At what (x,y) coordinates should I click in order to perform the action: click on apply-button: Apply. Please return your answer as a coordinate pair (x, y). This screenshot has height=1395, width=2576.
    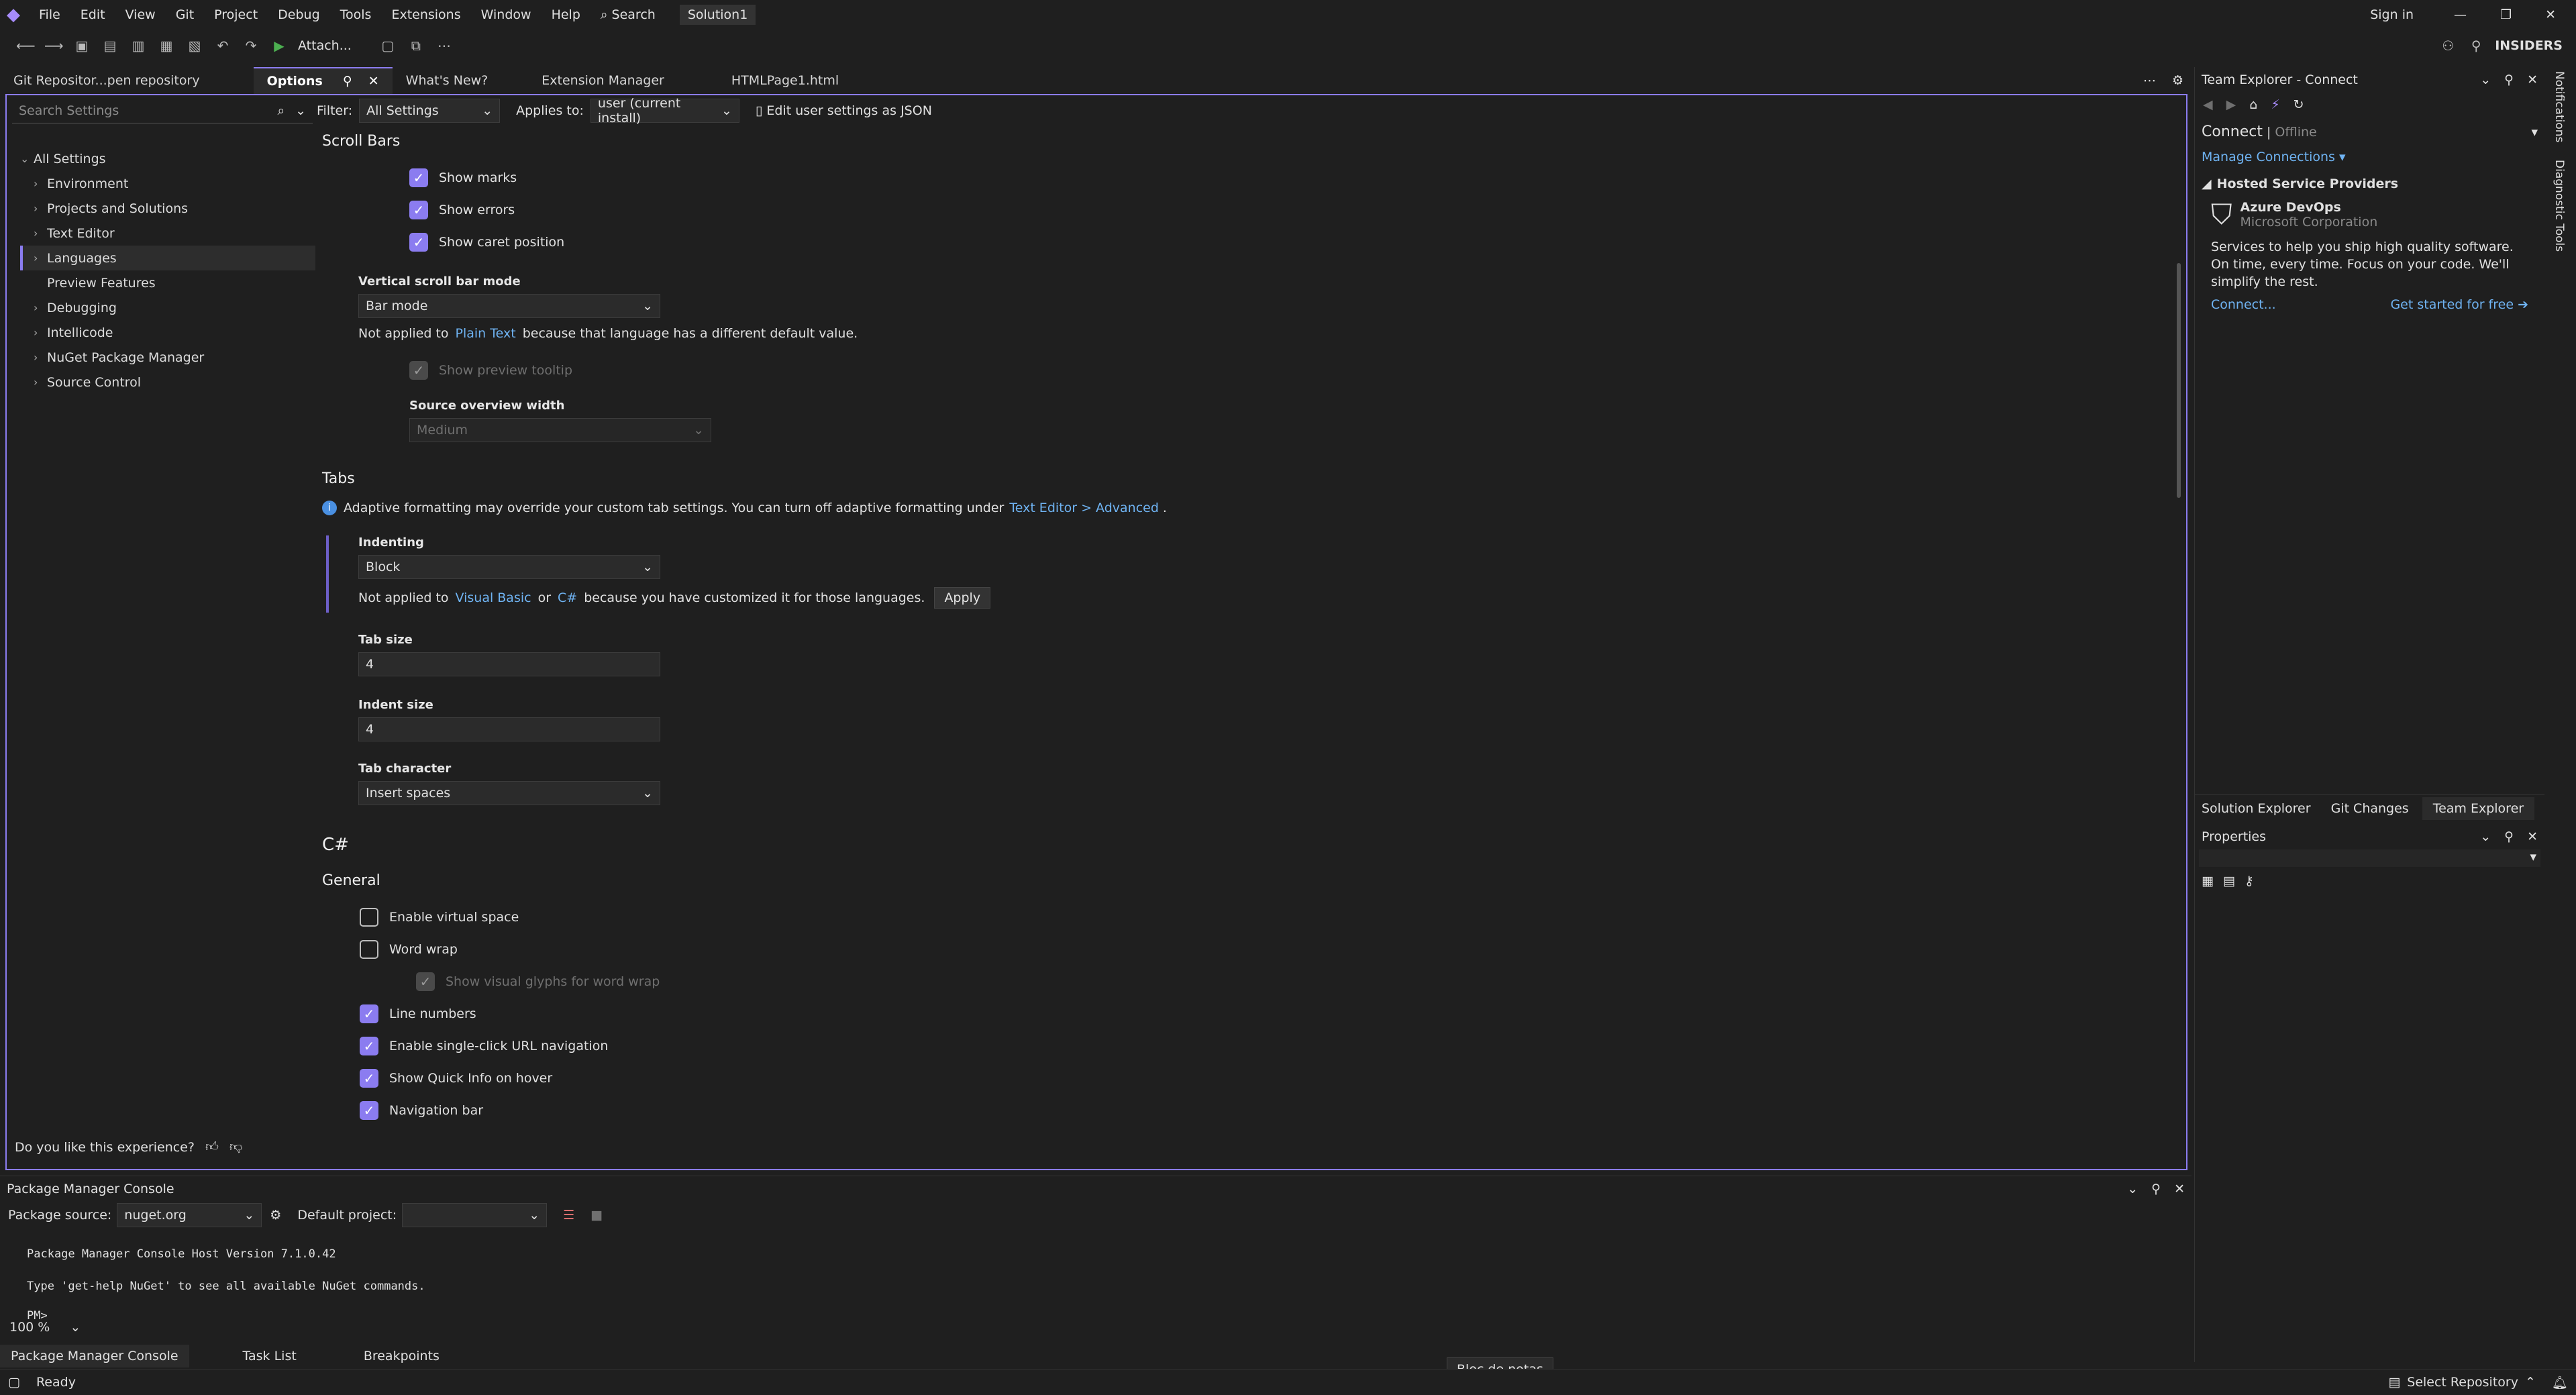
    Looking at the image, I should click on (962, 598).